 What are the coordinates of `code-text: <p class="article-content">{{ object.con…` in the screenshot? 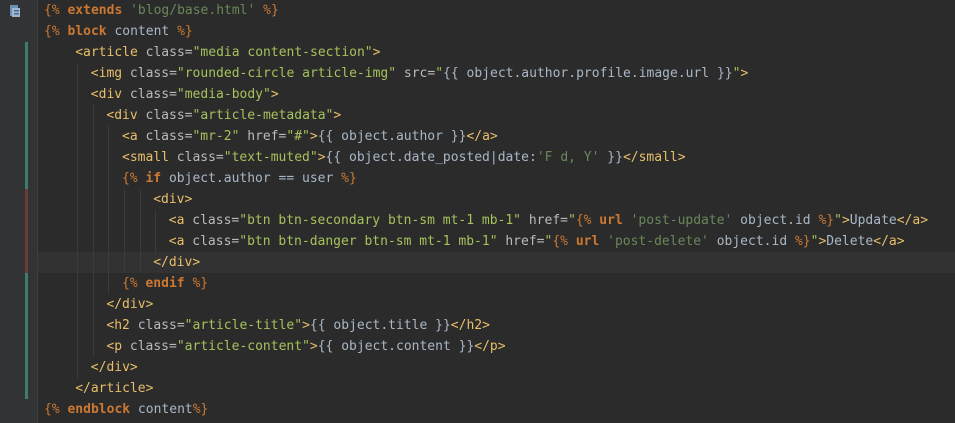 It's located at (305, 346).